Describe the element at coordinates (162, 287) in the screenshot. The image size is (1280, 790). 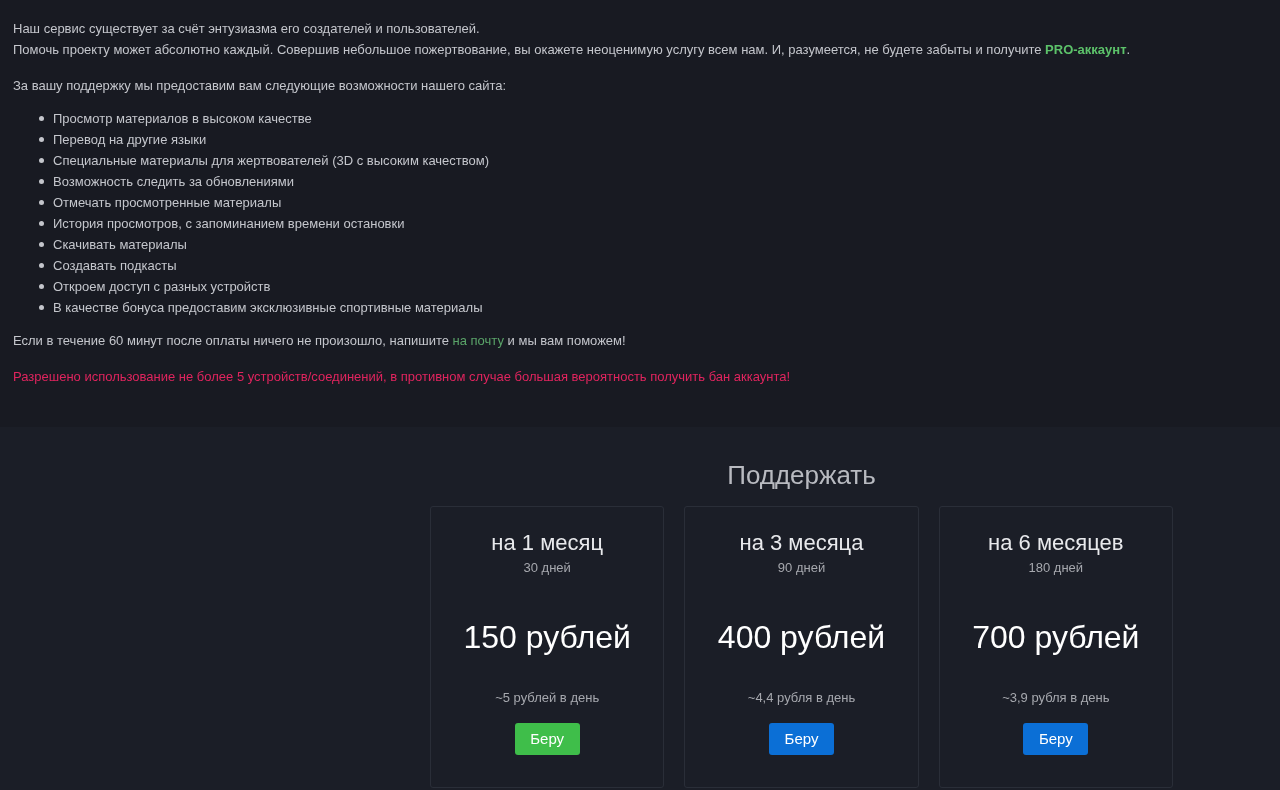
I see `feature-item: Откроем доступ с разных устройств` at that location.